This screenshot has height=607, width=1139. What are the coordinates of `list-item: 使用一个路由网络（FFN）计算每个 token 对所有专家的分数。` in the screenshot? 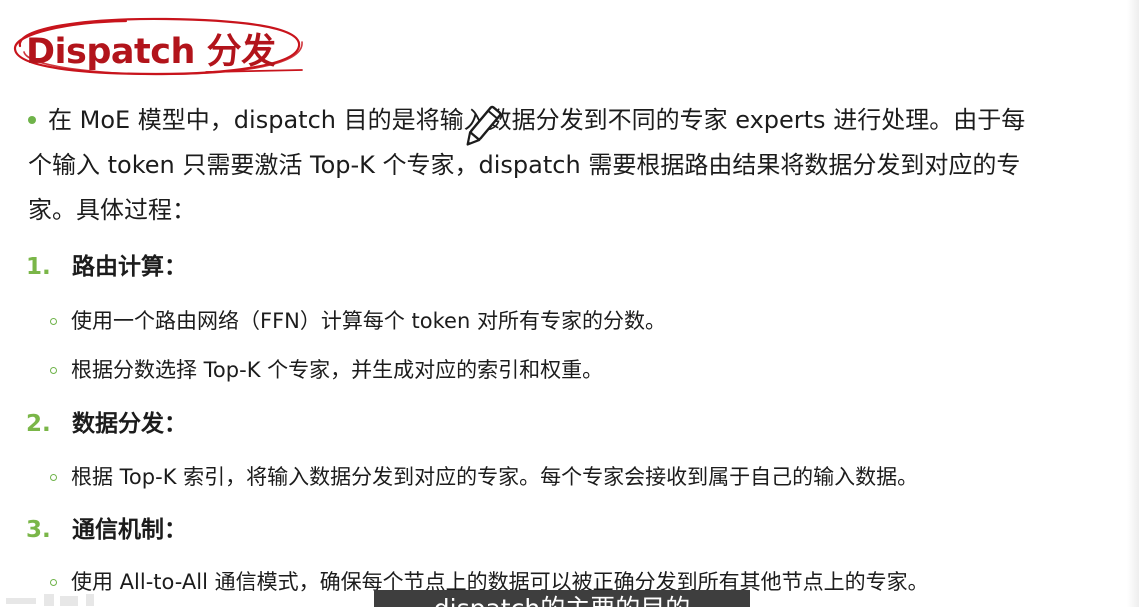 It's located at (358, 321).